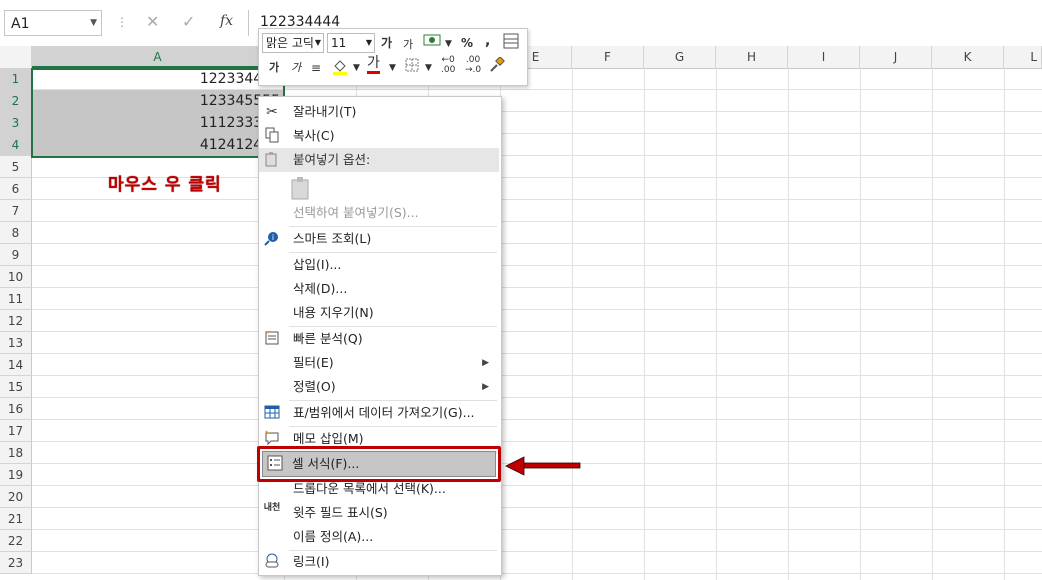 This screenshot has width=1042, height=580. What do you see at coordinates (379, 313) in the screenshot?
I see `menu-item-clear-contents: 내용 지우기(N)` at bounding box center [379, 313].